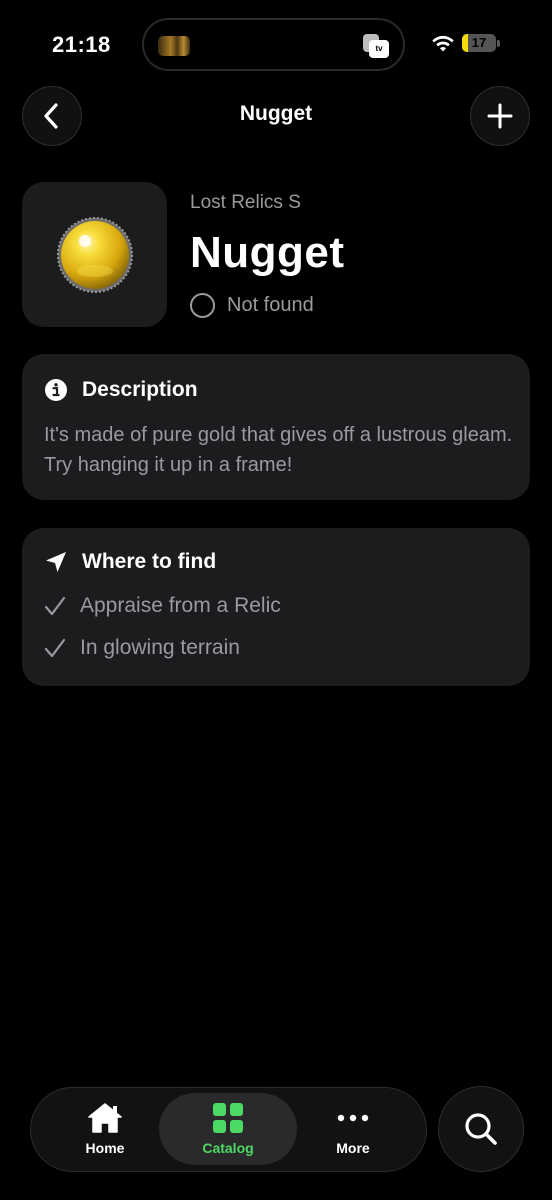  What do you see at coordinates (353, 1118) in the screenshot?
I see `ellipsis-icon` at bounding box center [353, 1118].